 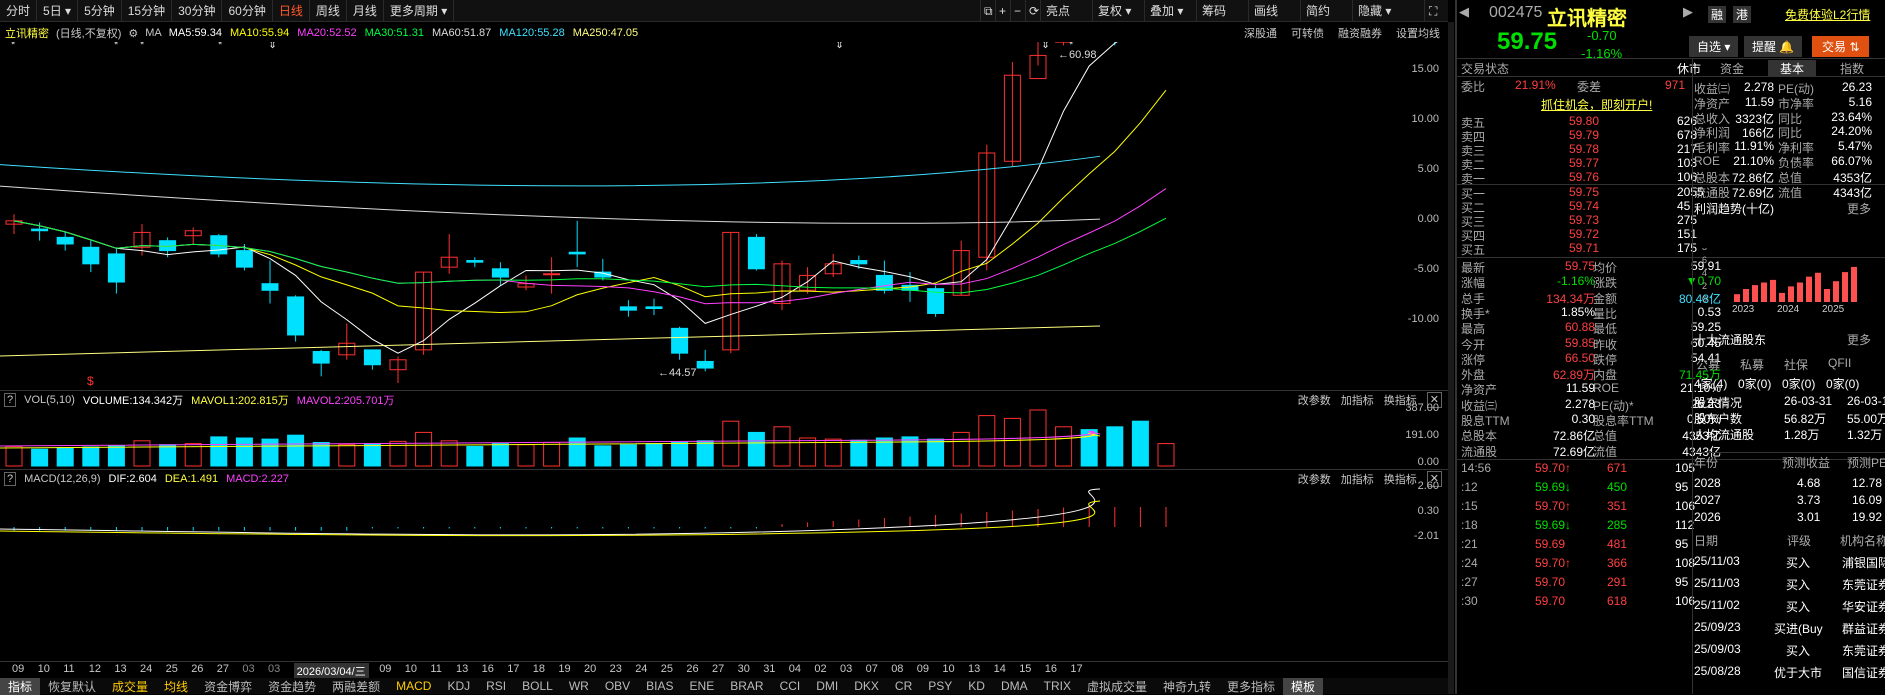 What do you see at coordinates (1265, 11) in the screenshot?
I see `toolbar-right-button: 画线` at bounding box center [1265, 11].